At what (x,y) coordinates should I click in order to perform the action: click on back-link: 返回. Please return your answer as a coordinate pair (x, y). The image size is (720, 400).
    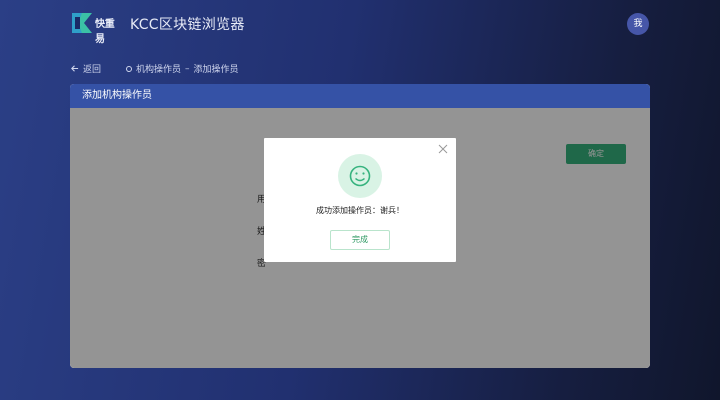
    Looking at the image, I should click on (85, 68).